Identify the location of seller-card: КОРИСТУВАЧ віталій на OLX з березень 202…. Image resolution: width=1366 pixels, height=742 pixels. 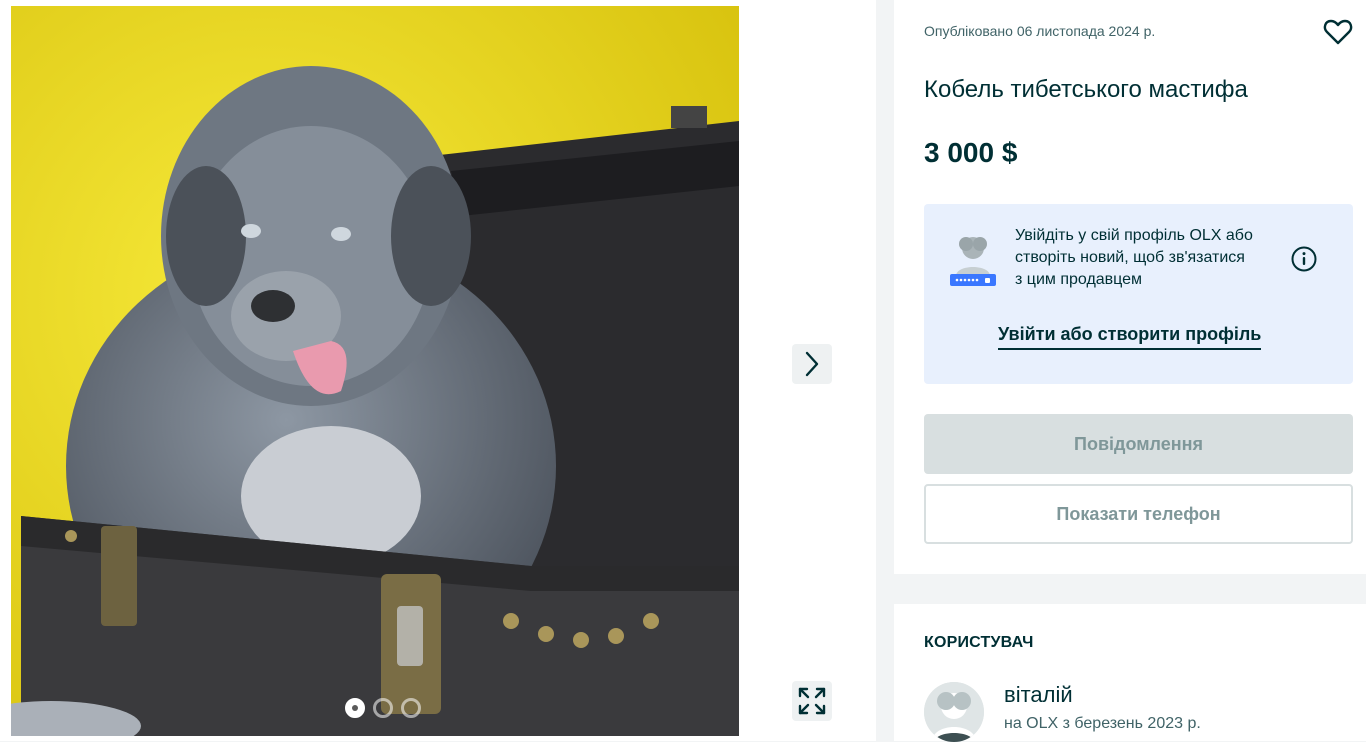
(1130, 673).